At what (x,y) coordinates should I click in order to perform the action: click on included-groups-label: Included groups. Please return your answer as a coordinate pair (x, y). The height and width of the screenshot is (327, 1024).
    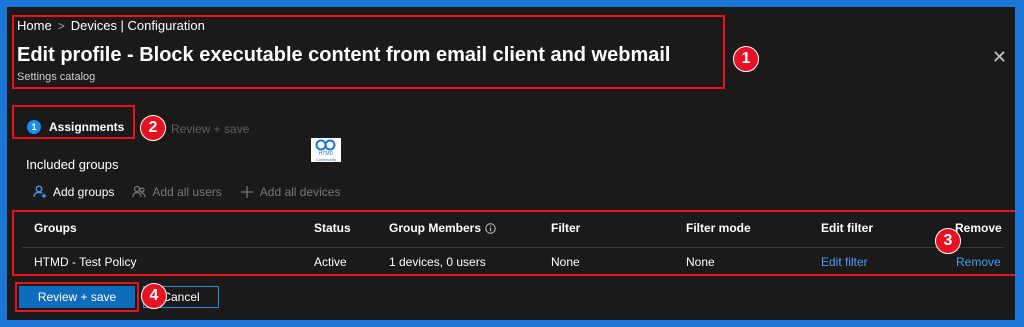
    Looking at the image, I should click on (72, 164).